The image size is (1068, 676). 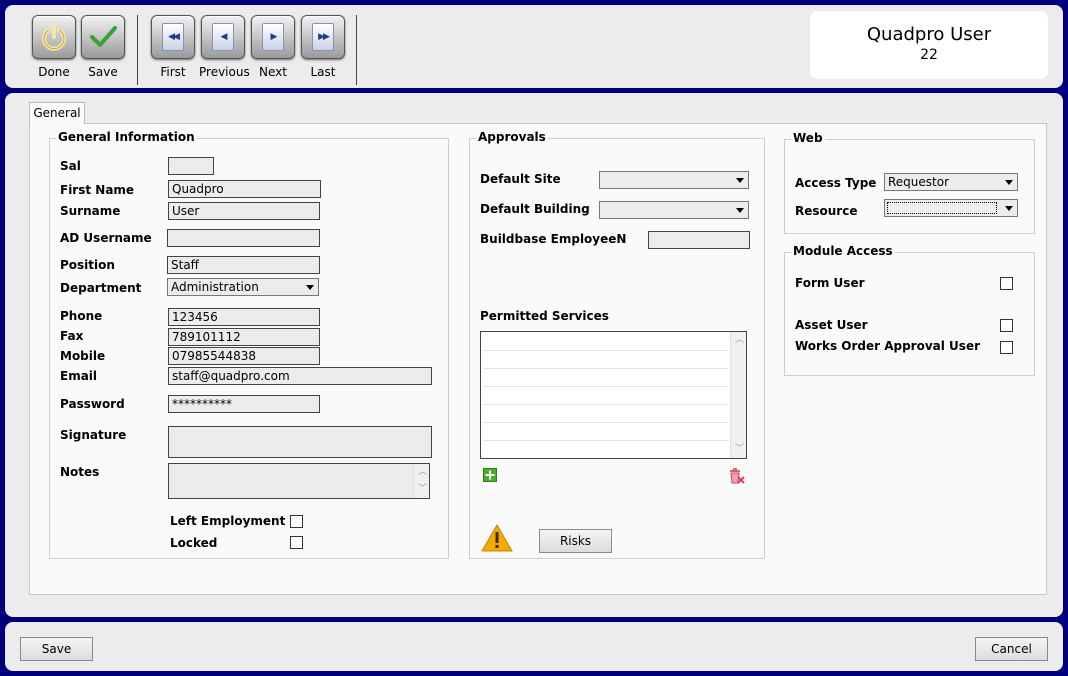 I want to click on focus-rectangle, so click(x=942, y=208).